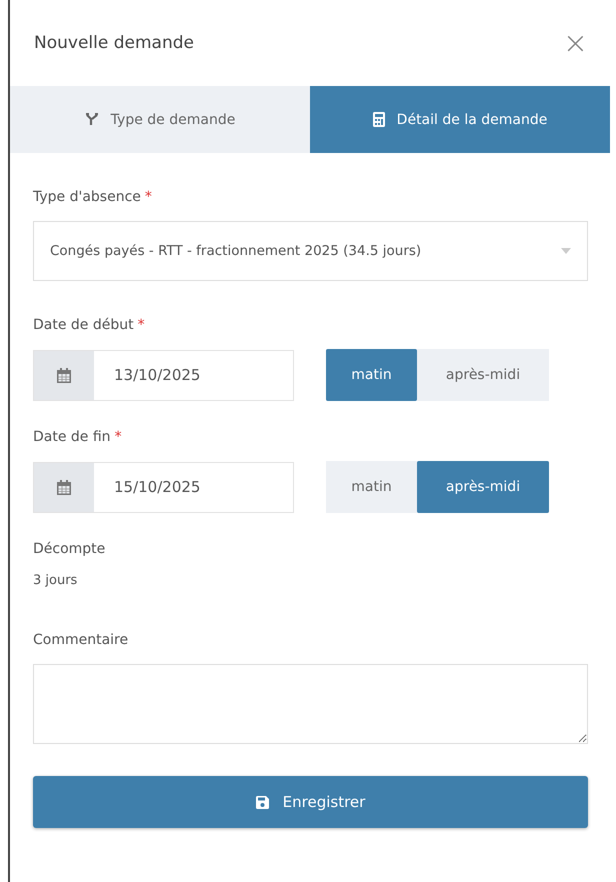 The image size is (616, 882). Describe the element at coordinates (72, 437) in the screenshot. I see `field-label: Date de fin` at that location.